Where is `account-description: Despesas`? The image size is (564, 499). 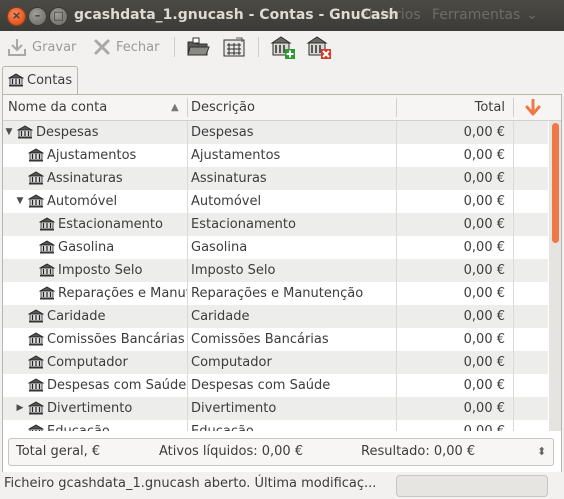
account-description: Despesas is located at coordinates (222, 132).